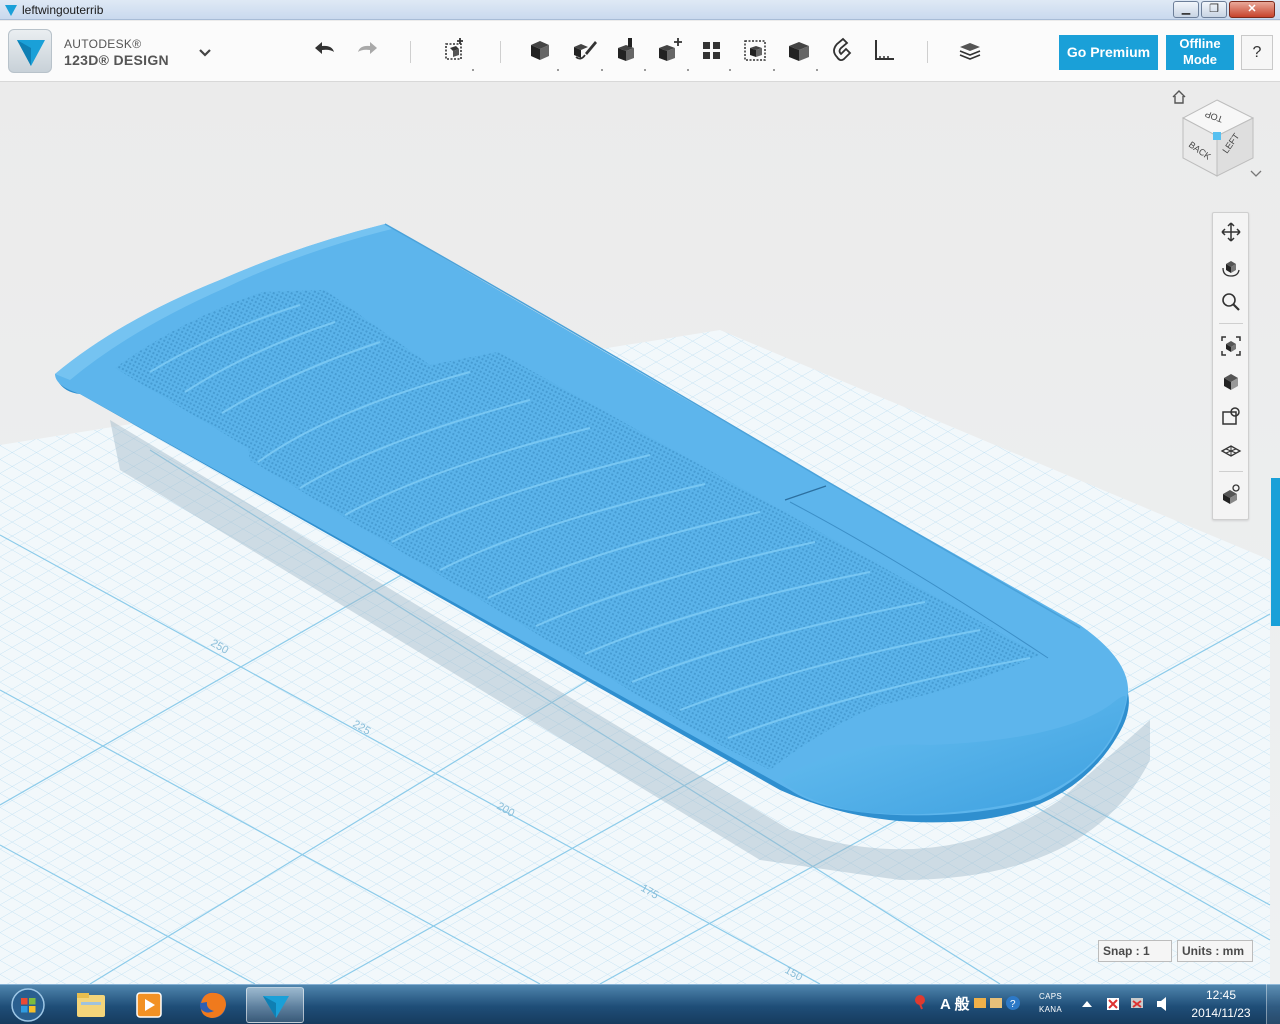  Describe the element at coordinates (27, 1005) in the screenshot. I see `start-button` at that location.